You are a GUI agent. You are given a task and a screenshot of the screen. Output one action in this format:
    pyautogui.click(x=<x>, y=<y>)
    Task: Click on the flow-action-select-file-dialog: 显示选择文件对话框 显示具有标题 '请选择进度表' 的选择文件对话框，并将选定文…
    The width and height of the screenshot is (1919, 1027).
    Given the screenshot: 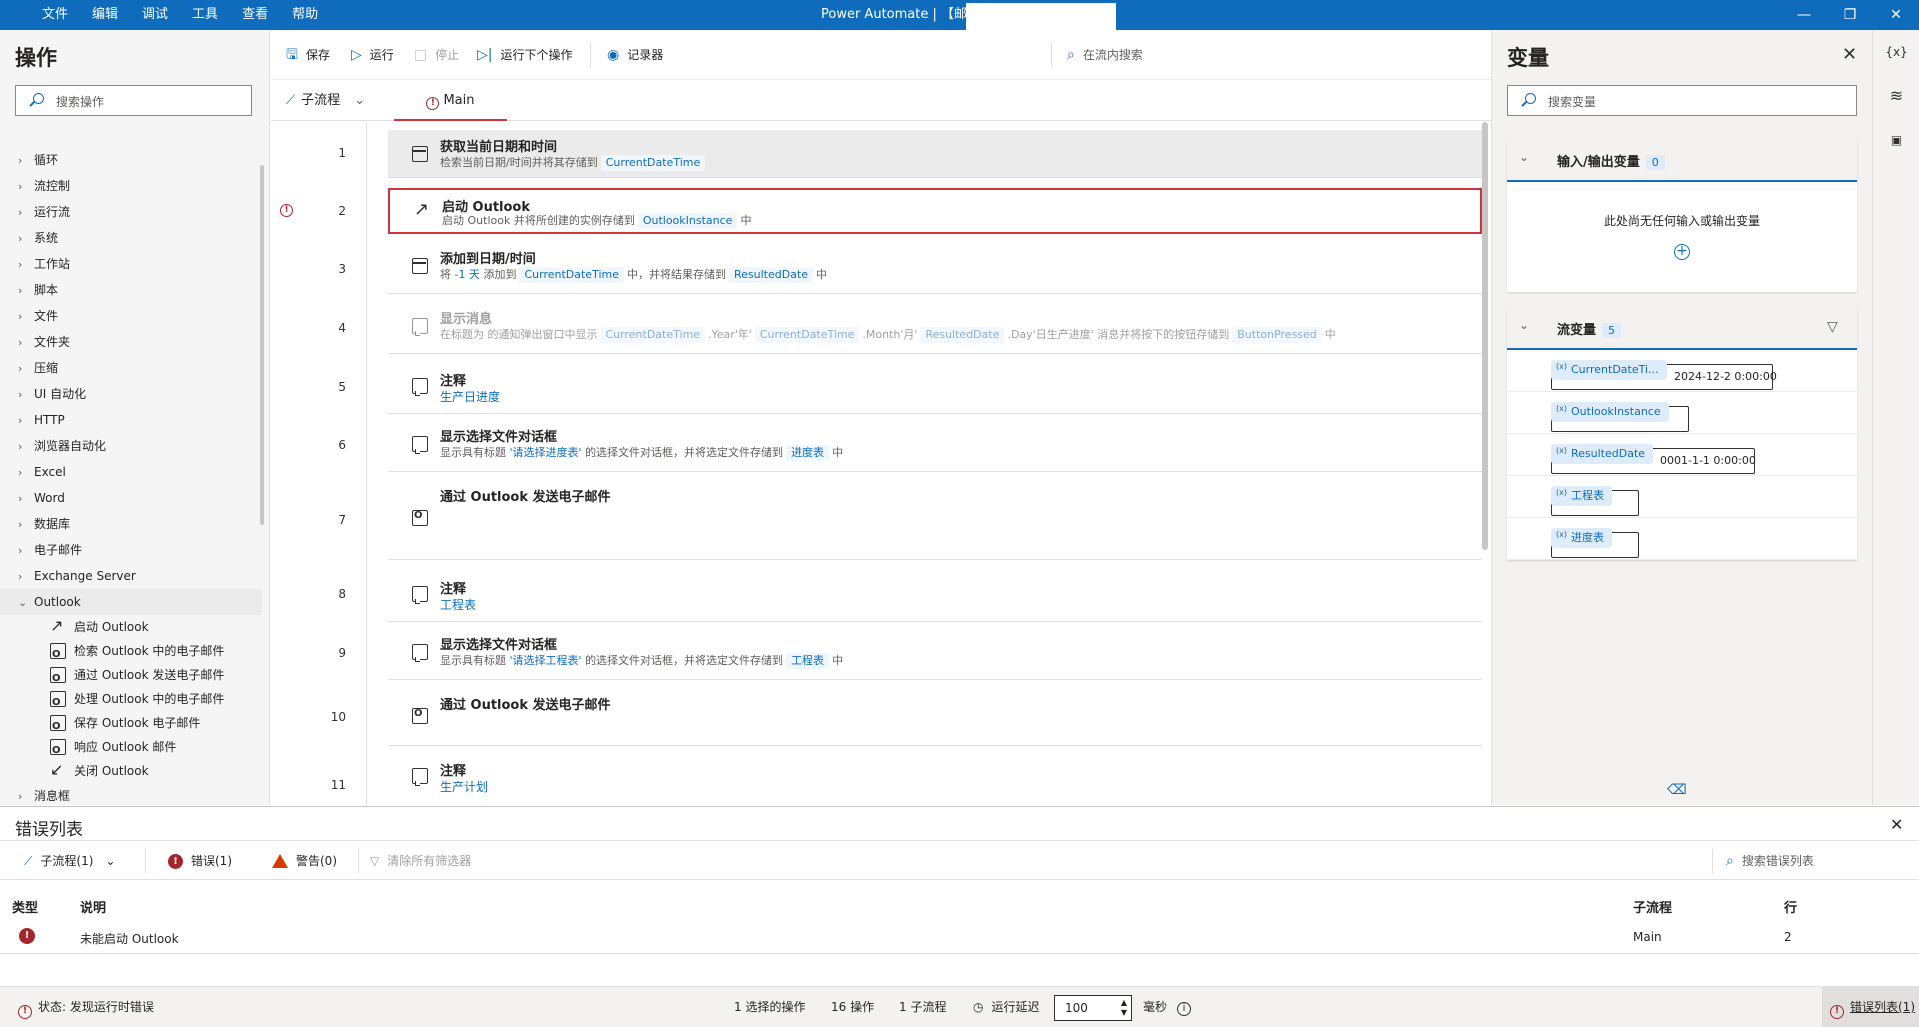 What is the action you would take?
    pyautogui.click(x=935, y=446)
    